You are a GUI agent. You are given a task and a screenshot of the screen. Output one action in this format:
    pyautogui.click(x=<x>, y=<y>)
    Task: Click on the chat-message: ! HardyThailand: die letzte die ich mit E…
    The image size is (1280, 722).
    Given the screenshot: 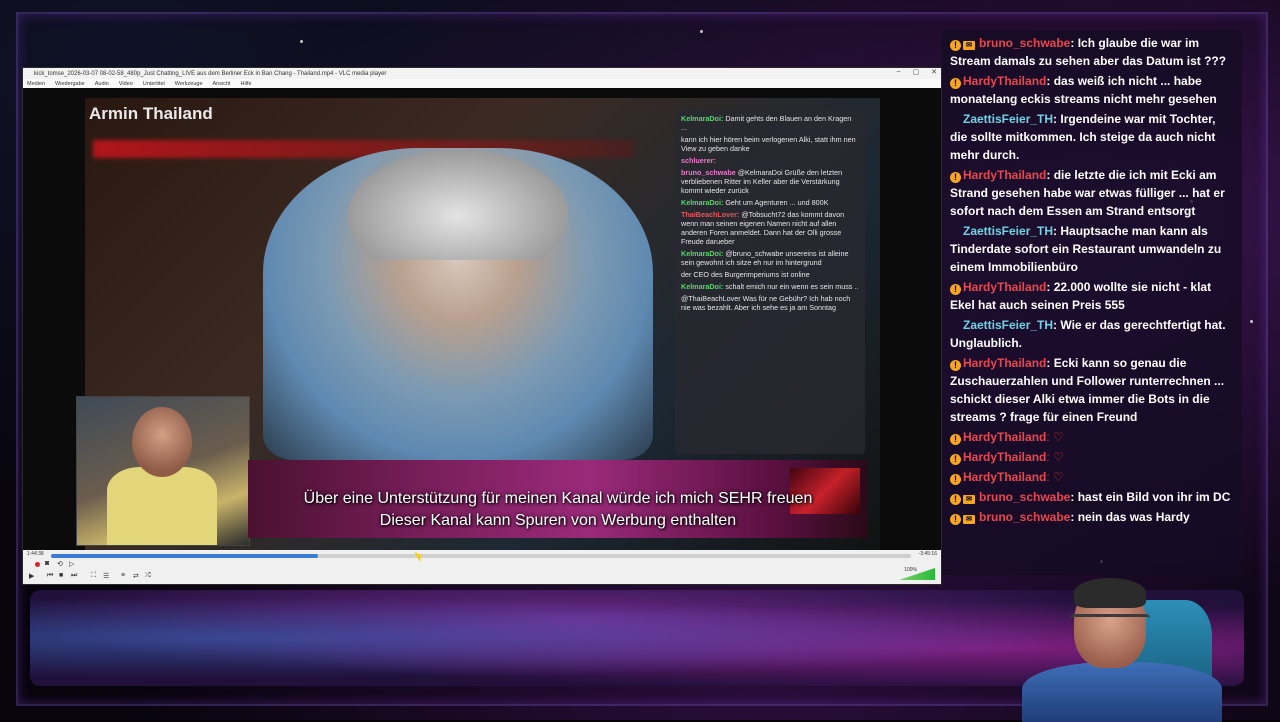 What is the action you would take?
    pyautogui.click(x=1092, y=193)
    